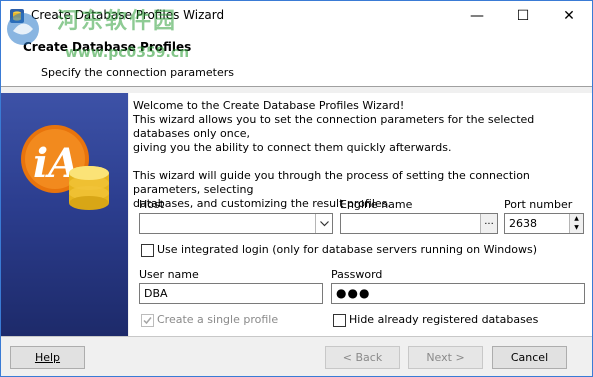 This screenshot has height=377, width=593. Describe the element at coordinates (236, 223) in the screenshot. I see `host-combobox` at that location.